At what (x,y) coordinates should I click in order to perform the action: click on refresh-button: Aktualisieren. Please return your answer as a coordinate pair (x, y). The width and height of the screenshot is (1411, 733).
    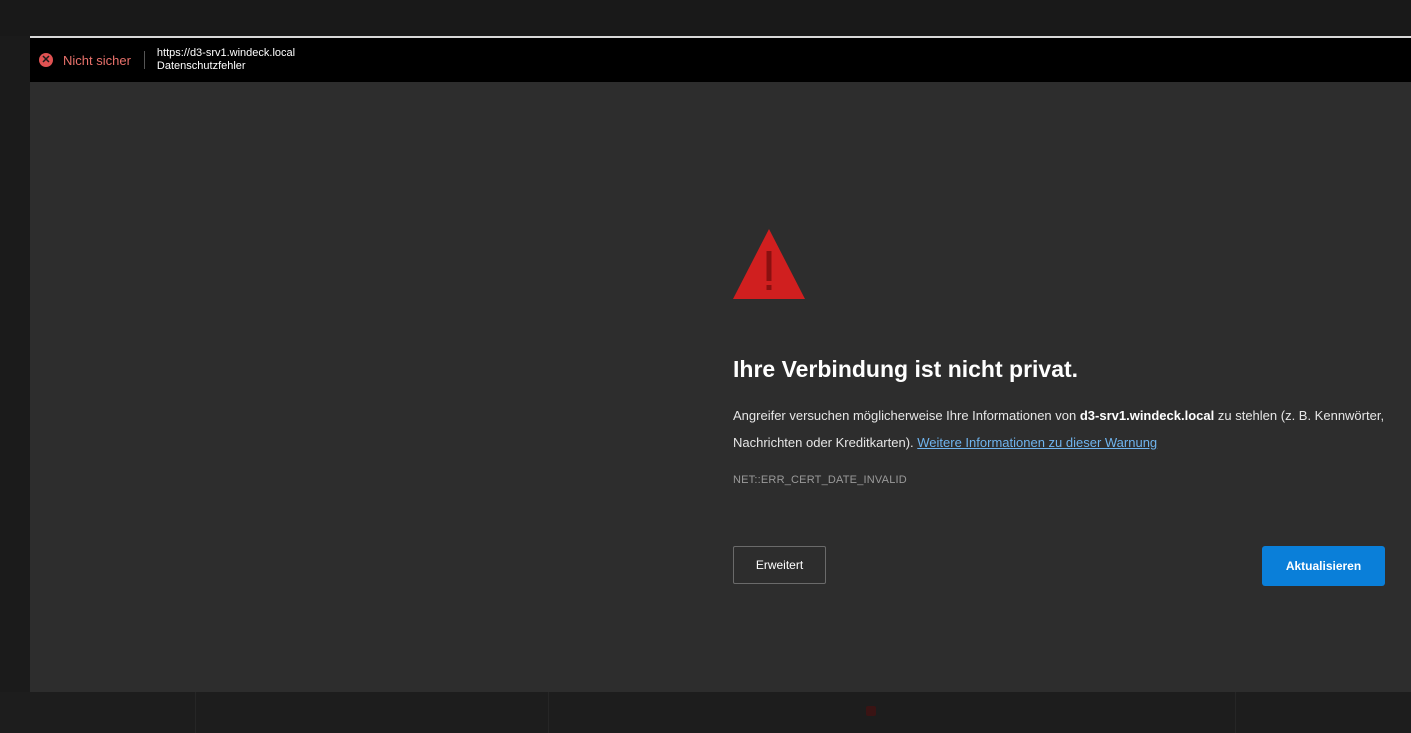
    Looking at the image, I should click on (1323, 566).